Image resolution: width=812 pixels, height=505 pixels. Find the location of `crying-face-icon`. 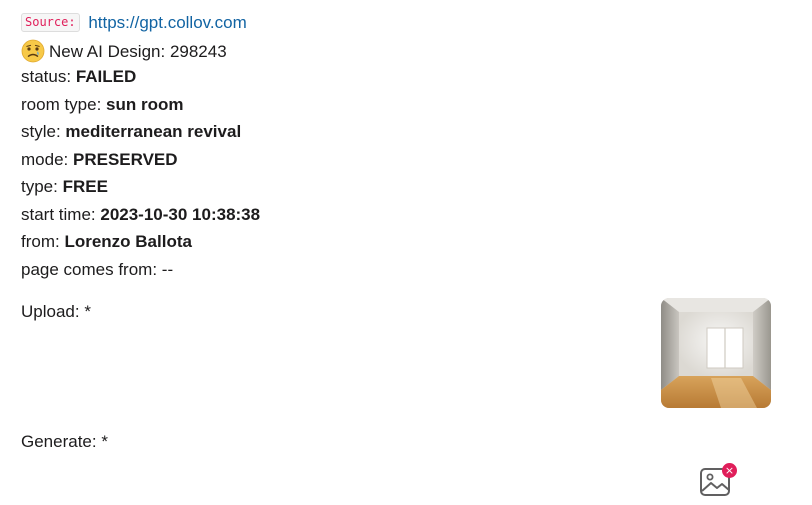

crying-face-icon is located at coordinates (33, 51).